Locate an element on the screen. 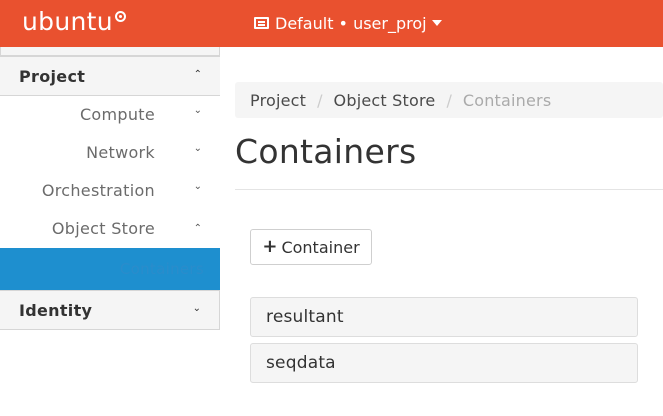 This screenshot has height=416, width=663. ubuntu-logo: ubuntu is located at coordinates (74, 23).